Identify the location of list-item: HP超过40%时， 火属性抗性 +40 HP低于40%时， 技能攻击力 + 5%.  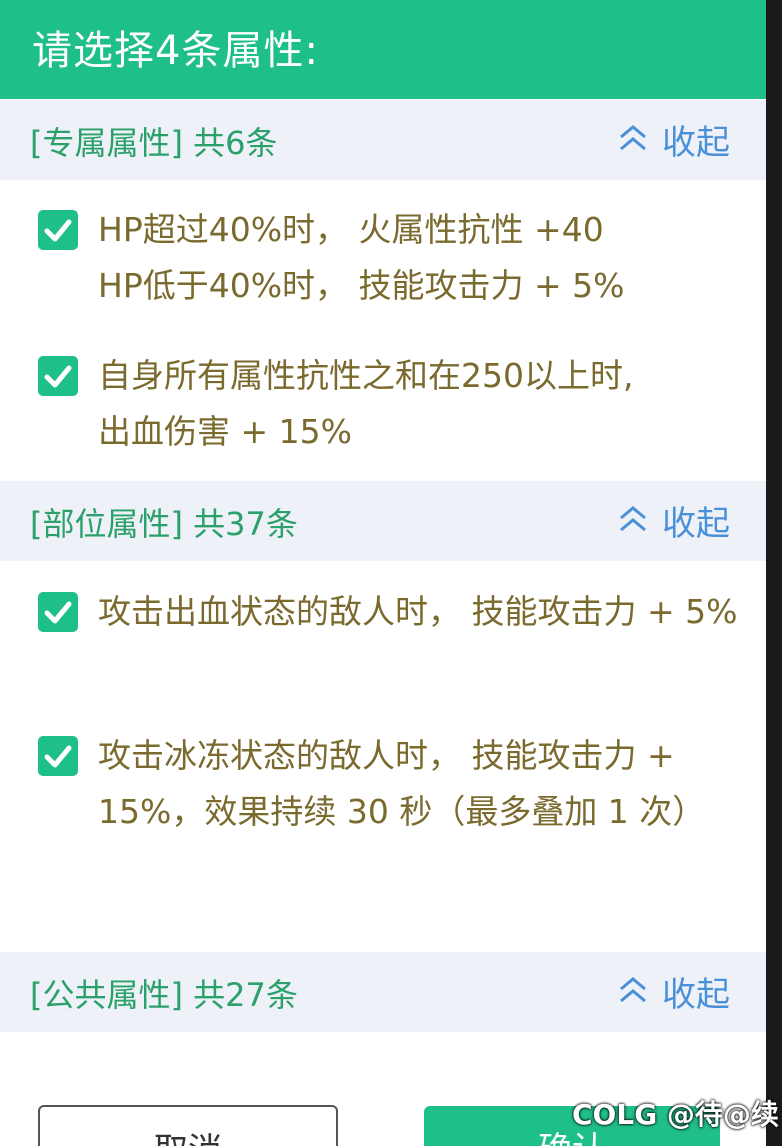
(388, 258).